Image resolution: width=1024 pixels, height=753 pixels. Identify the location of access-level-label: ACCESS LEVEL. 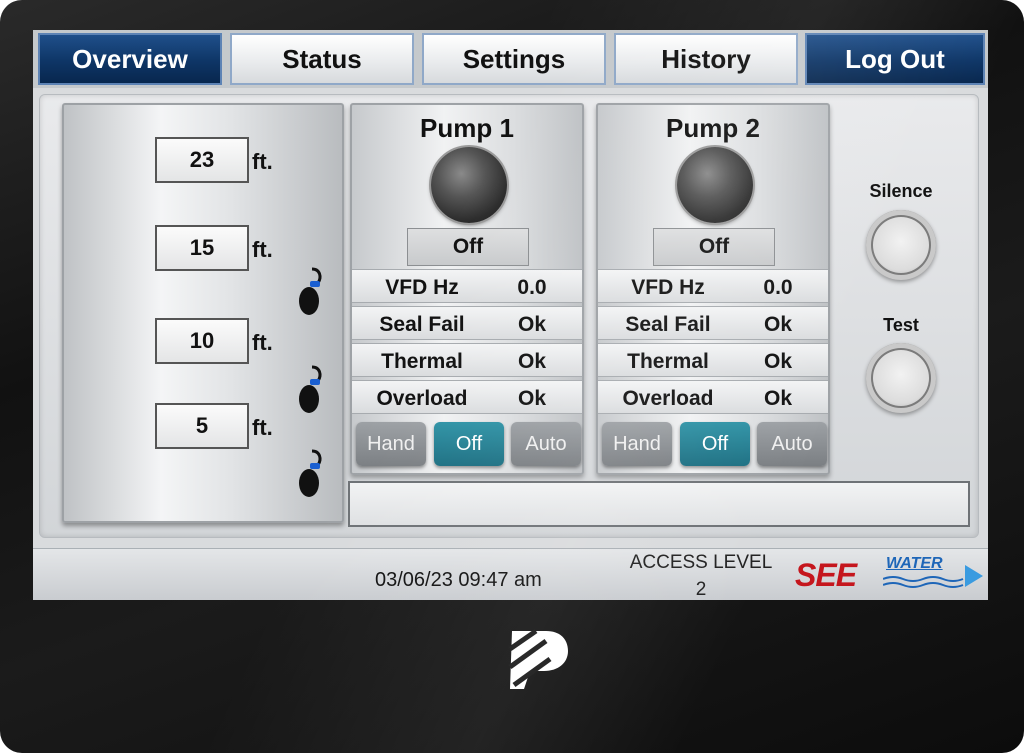
(701, 562).